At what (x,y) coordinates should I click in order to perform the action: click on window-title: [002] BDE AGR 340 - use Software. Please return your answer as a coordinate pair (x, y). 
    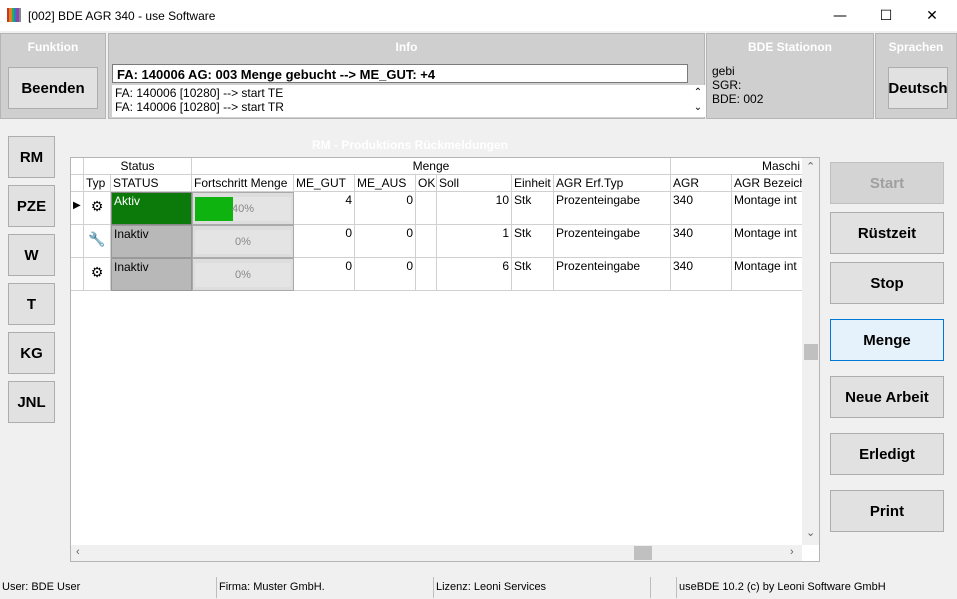
    Looking at the image, I should click on (122, 16).